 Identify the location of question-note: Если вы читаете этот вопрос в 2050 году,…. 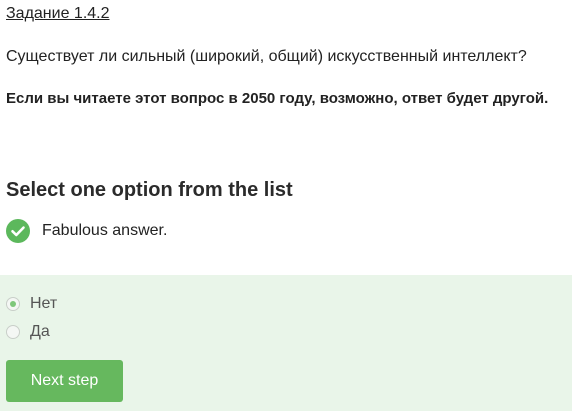
(277, 98).